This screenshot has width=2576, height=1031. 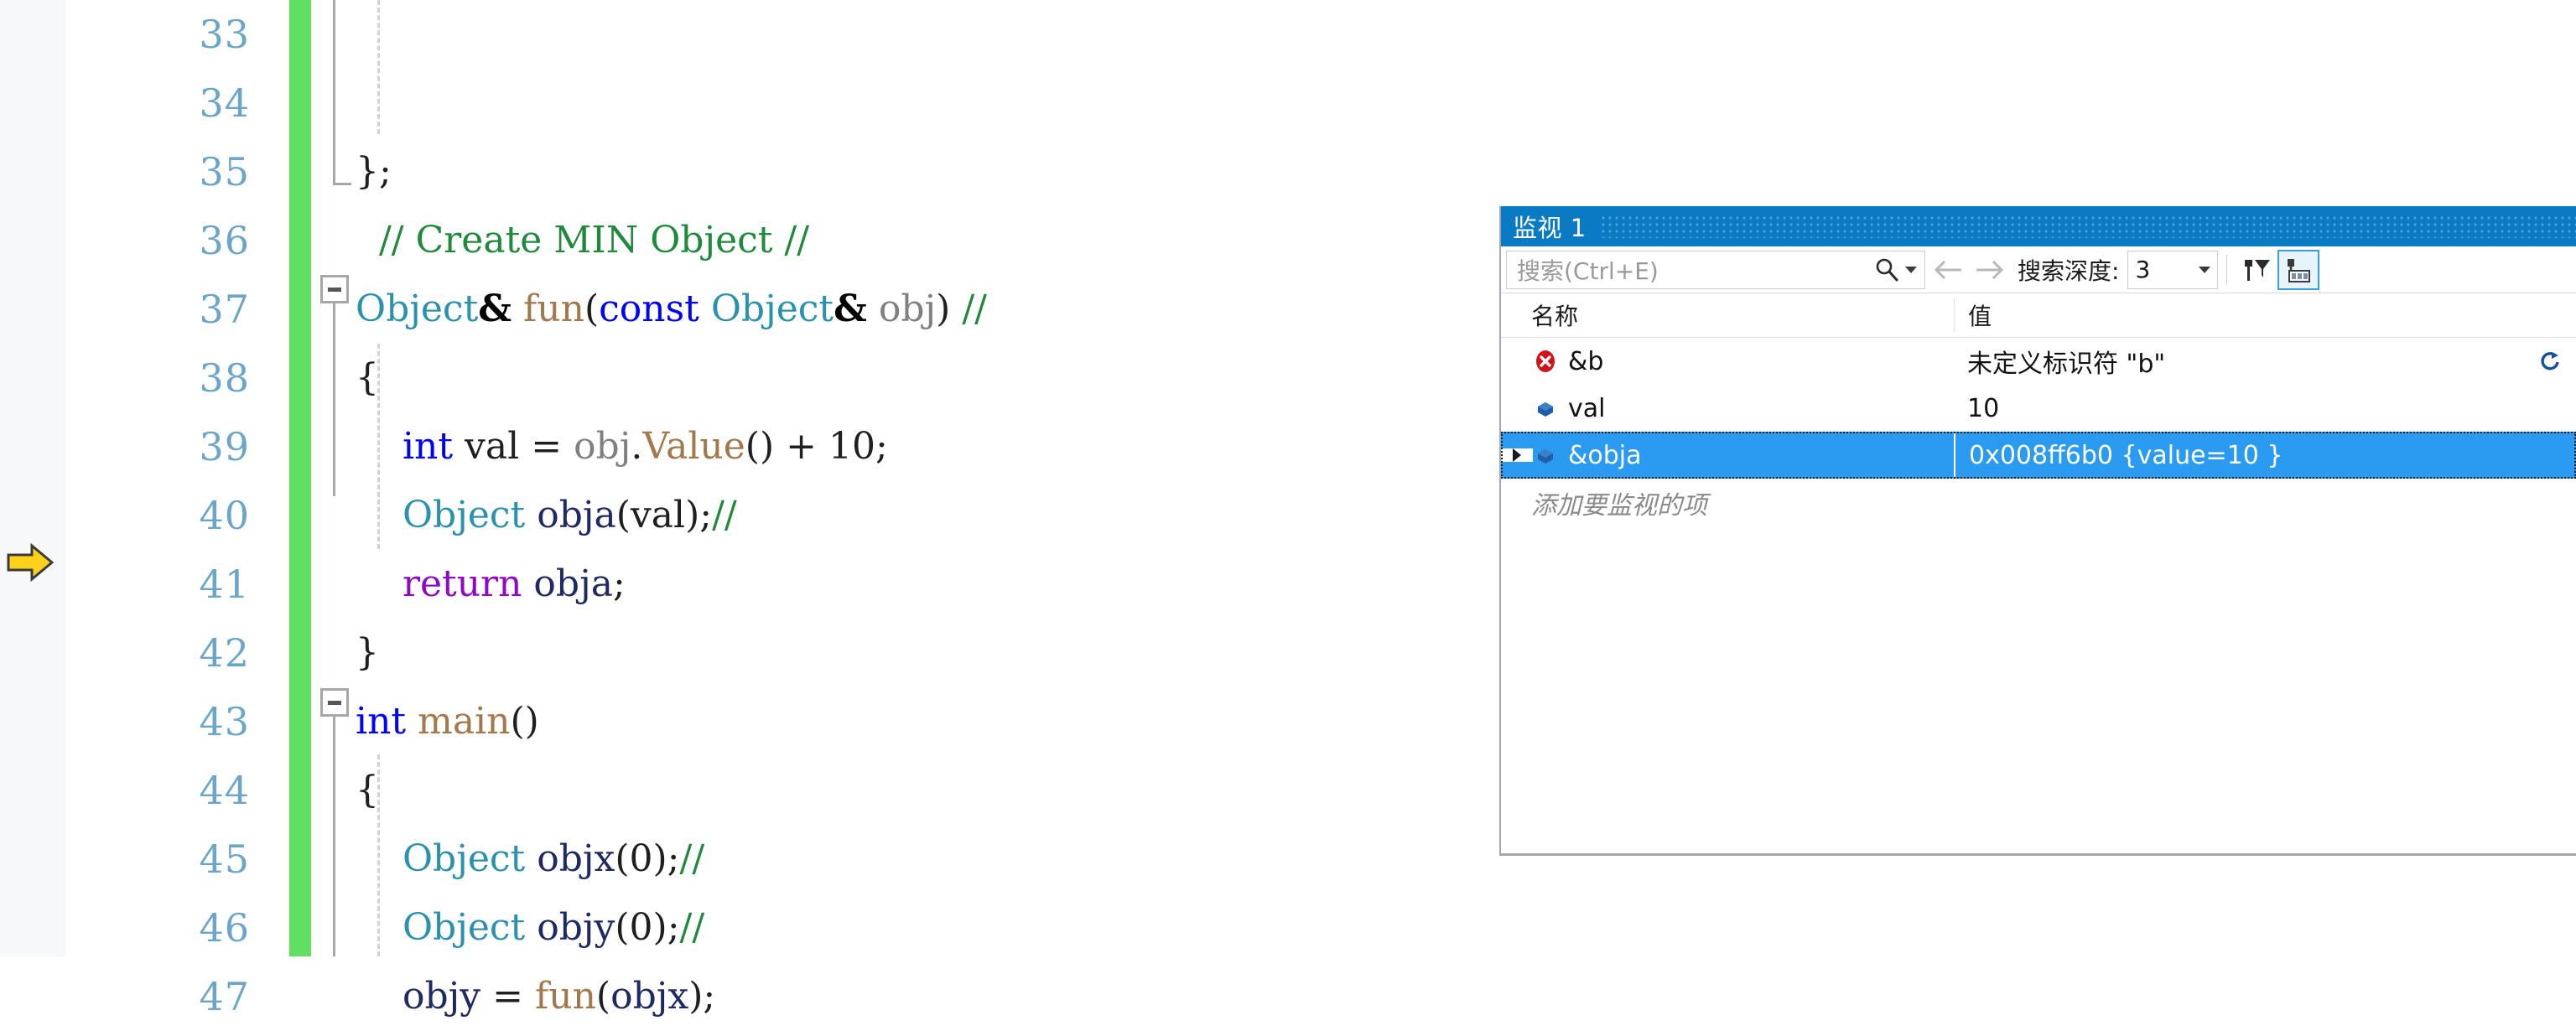 I want to click on outlining-column, so click(x=337, y=478).